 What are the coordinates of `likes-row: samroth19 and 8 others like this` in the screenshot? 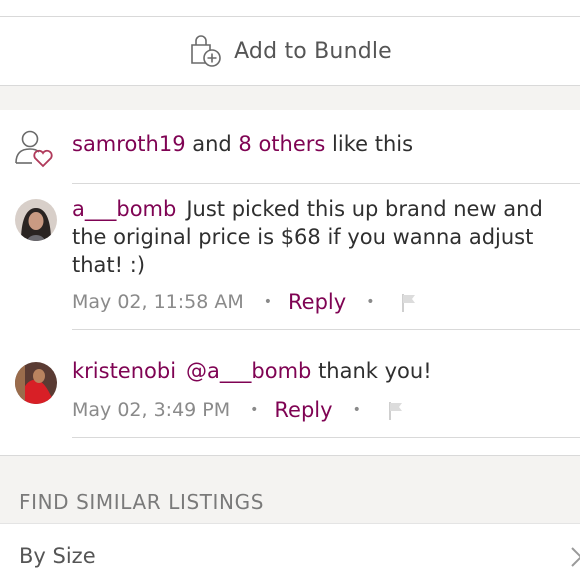 It's located at (290, 146).